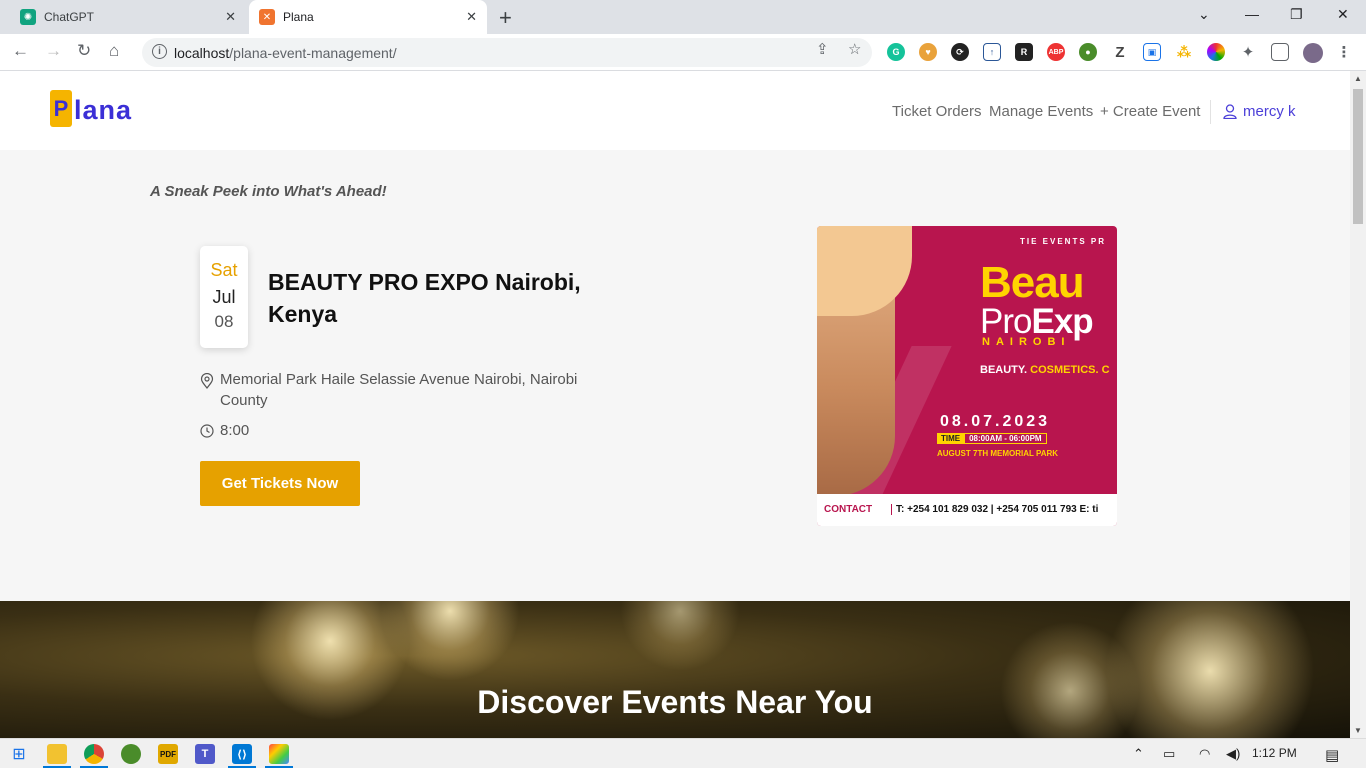  I want to click on globe-app-icon, so click(131, 754).